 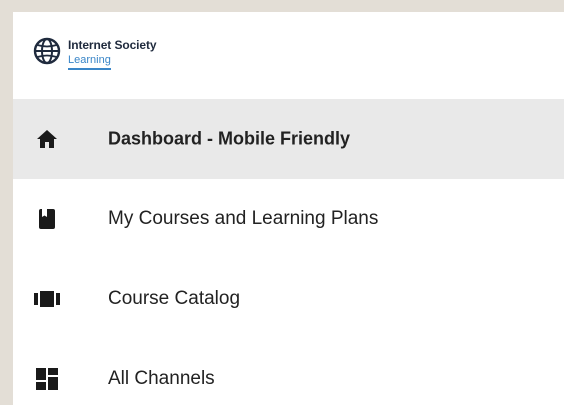 I want to click on nav-item-label: My Courses and Learning Plans, so click(x=243, y=218).